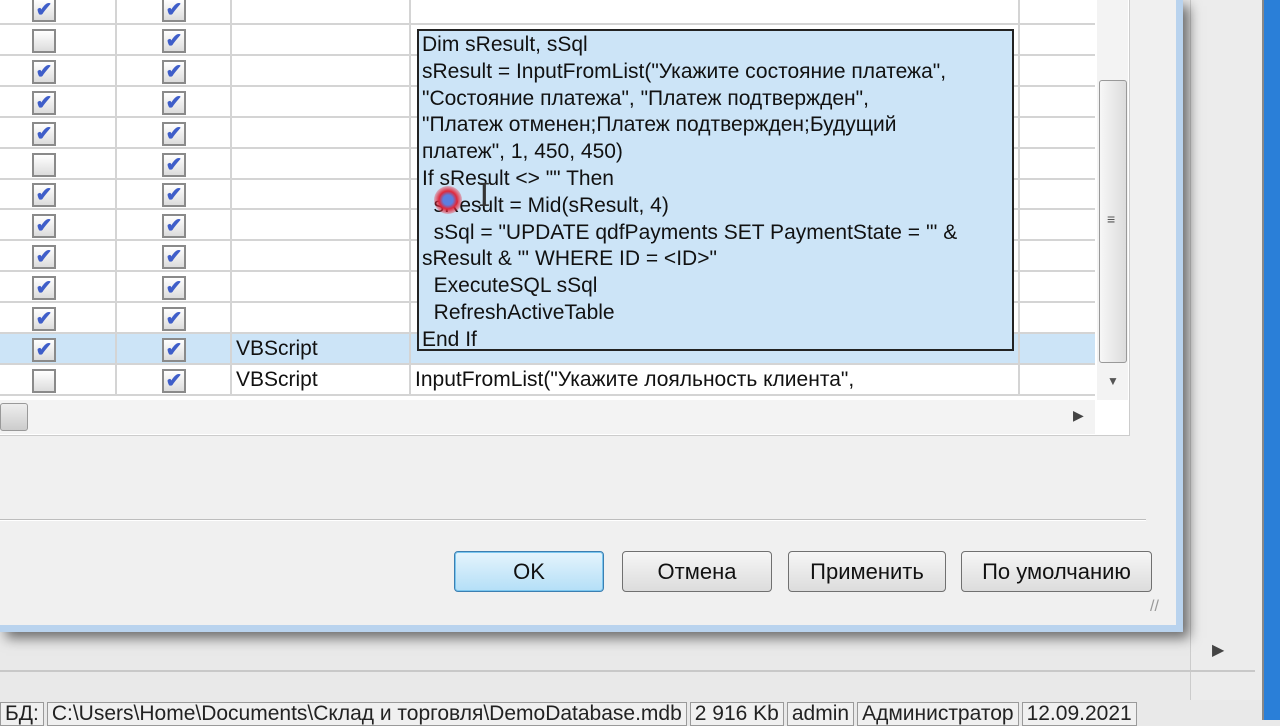  What do you see at coordinates (484, 195) in the screenshot?
I see `text-cursor-icon: I` at bounding box center [484, 195].